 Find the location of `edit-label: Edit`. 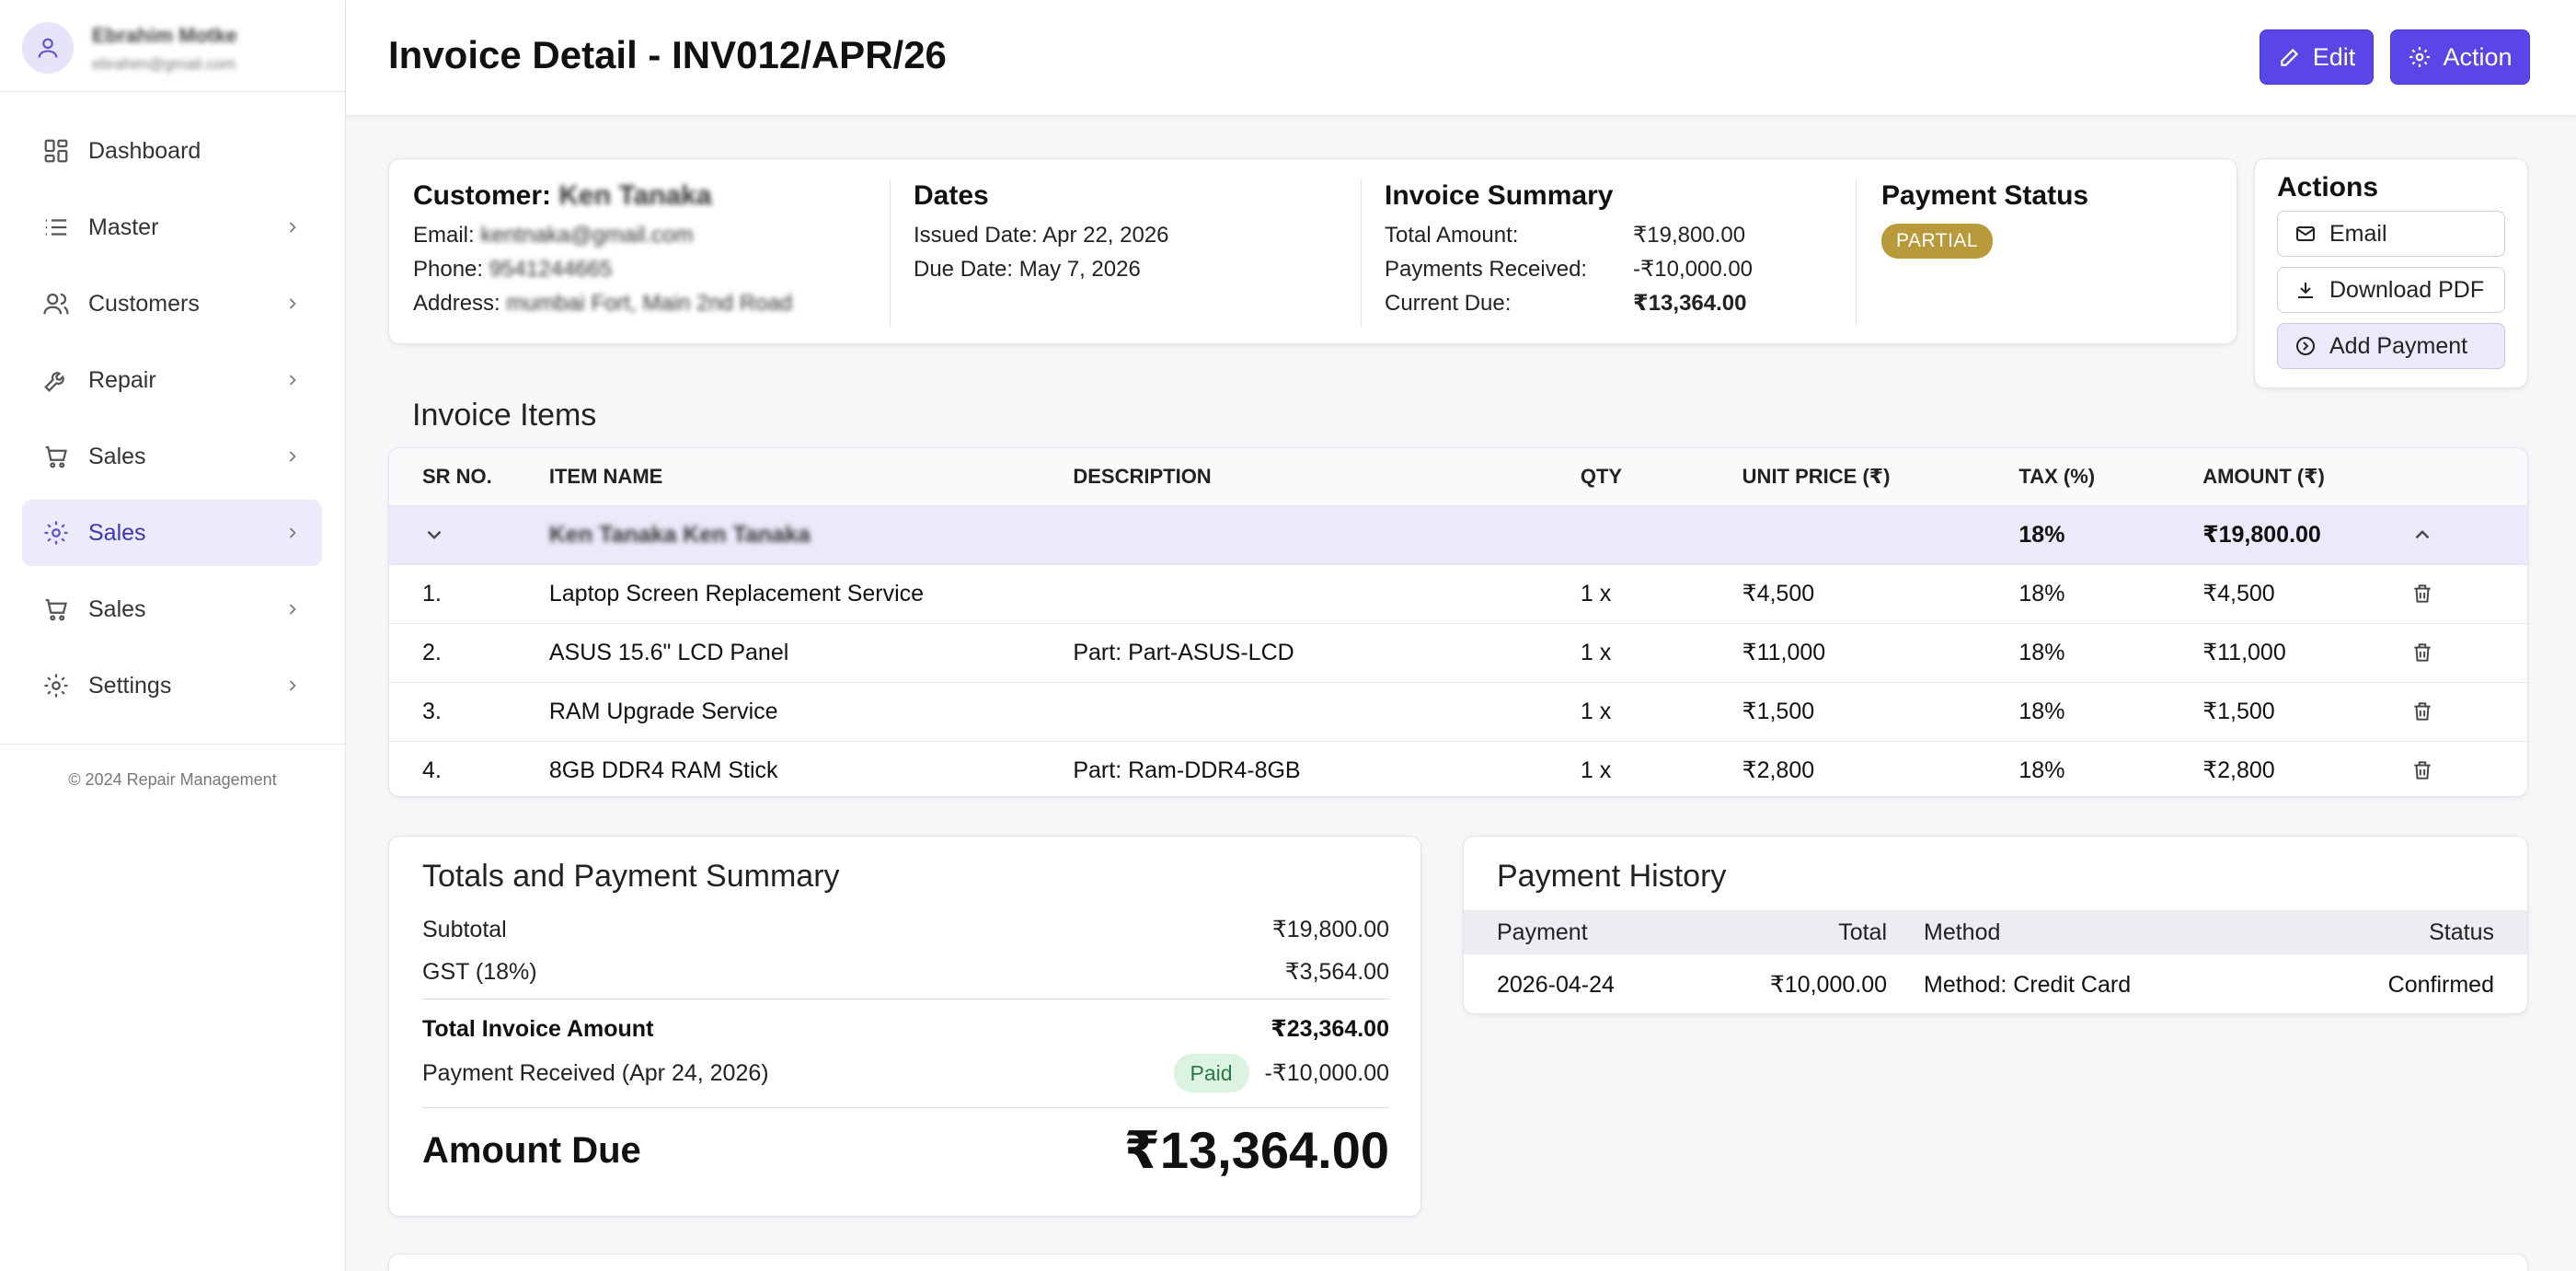

edit-label: Edit is located at coordinates (2334, 56).